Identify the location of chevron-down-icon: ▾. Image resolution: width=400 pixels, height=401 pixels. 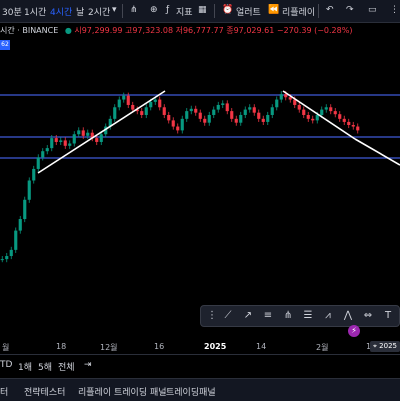
(114, 10).